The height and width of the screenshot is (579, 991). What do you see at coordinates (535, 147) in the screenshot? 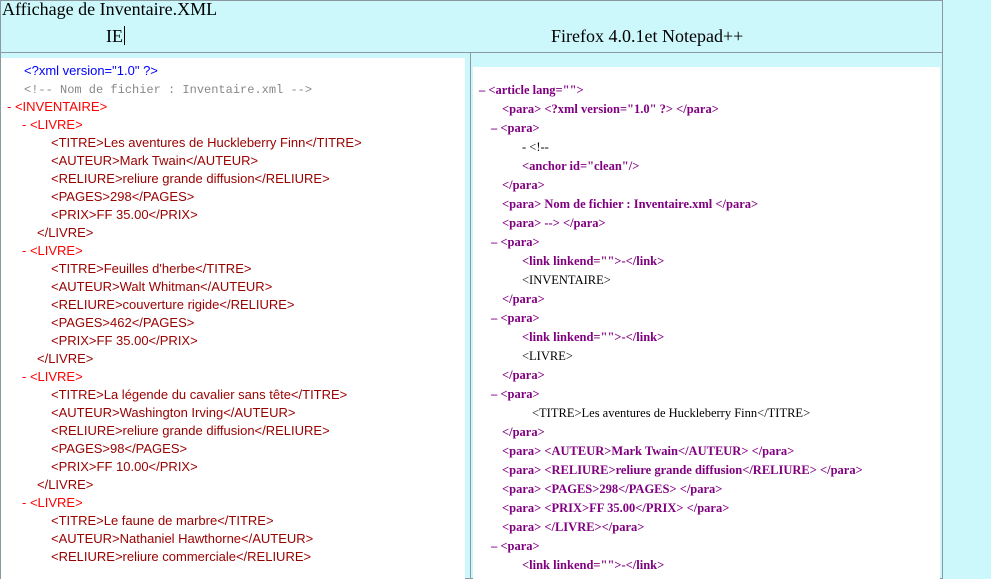
I see `ff-line: - <!--` at bounding box center [535, 147].